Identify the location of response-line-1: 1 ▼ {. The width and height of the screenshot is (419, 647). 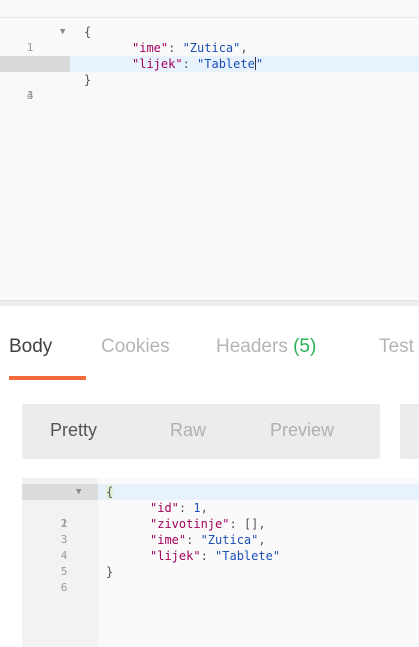
(220, 507).